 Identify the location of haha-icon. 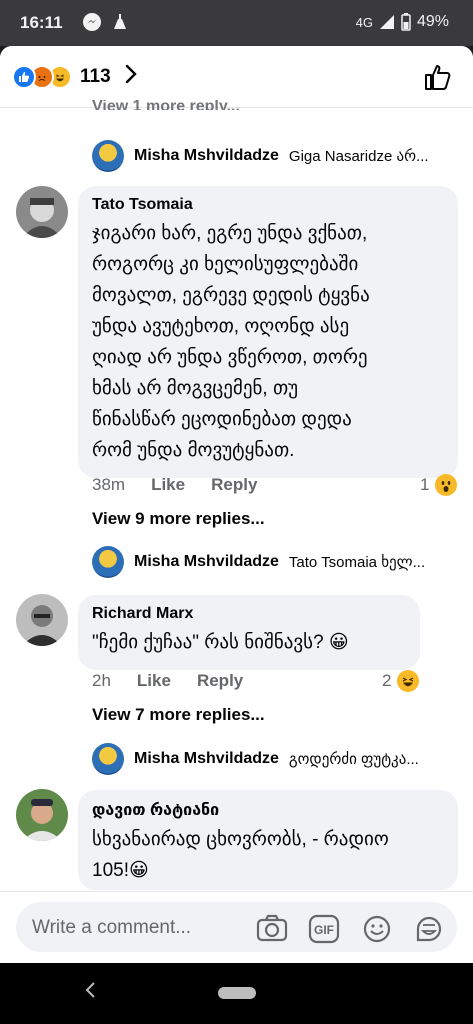
(408, 681).